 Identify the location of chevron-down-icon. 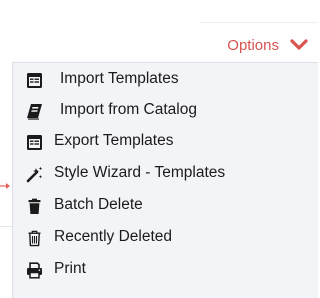
(299, 45).